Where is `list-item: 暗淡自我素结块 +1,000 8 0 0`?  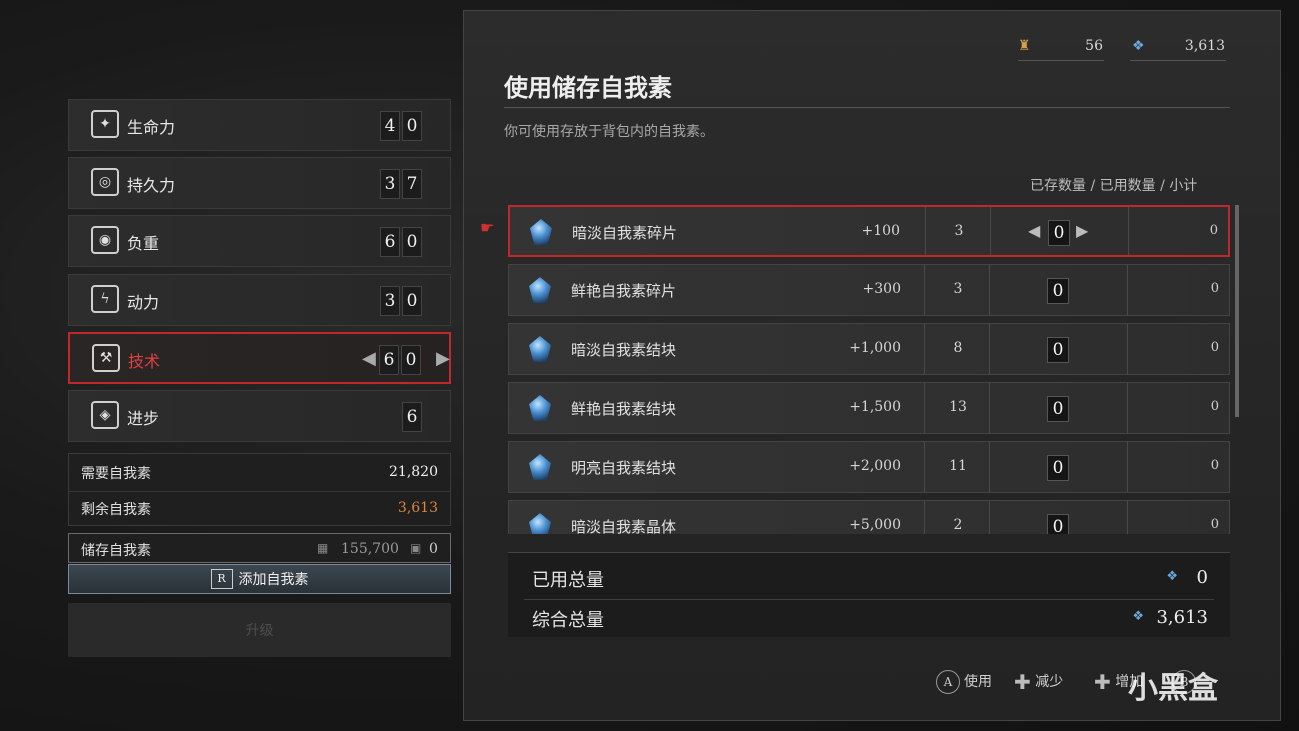 list-item: 暗淡自我素结块 +1,000 8 0 0 is located at coordinates (869, 349).